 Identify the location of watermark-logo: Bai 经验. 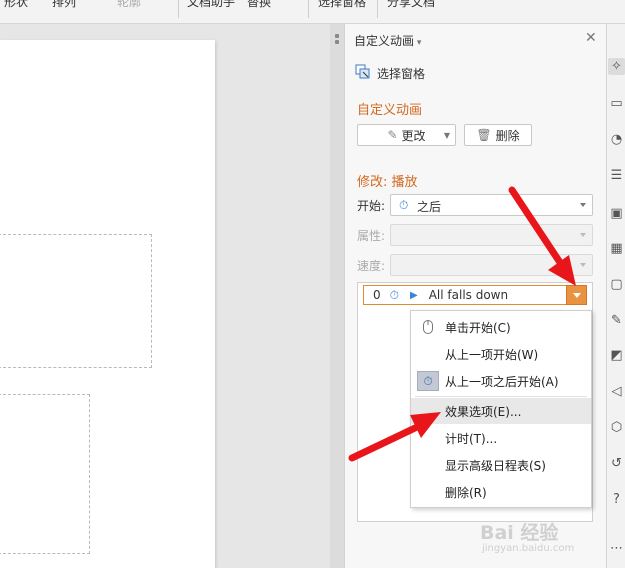
(519, 533).